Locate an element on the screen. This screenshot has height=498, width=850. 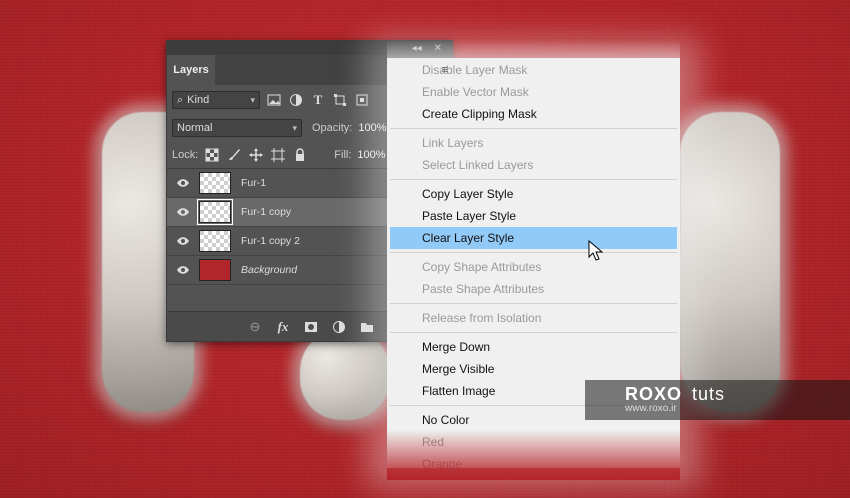
menu-item: Copy Shape Attributes is located at coordinates (482, 267).